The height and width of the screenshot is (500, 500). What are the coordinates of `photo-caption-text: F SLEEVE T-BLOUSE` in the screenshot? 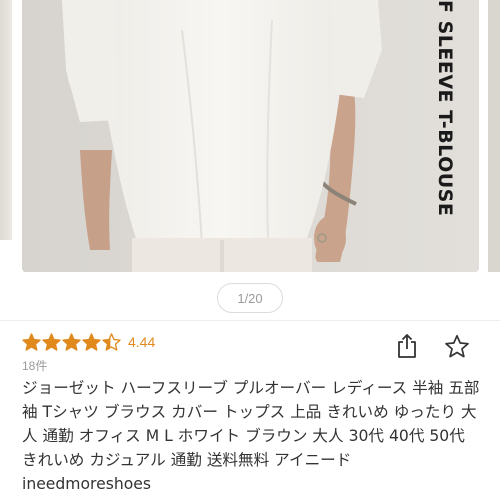 It's located at (445, 108).